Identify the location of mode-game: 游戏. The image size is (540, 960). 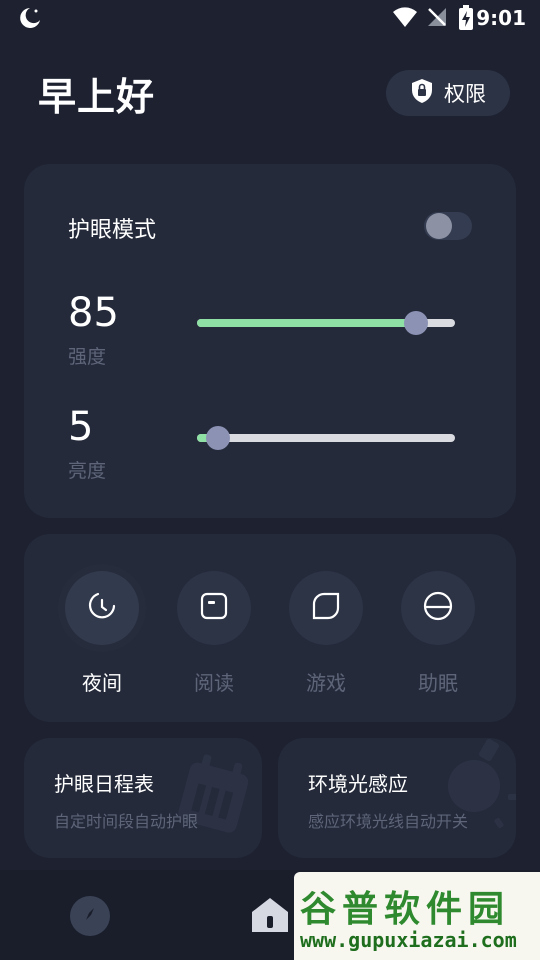
(326, 633).